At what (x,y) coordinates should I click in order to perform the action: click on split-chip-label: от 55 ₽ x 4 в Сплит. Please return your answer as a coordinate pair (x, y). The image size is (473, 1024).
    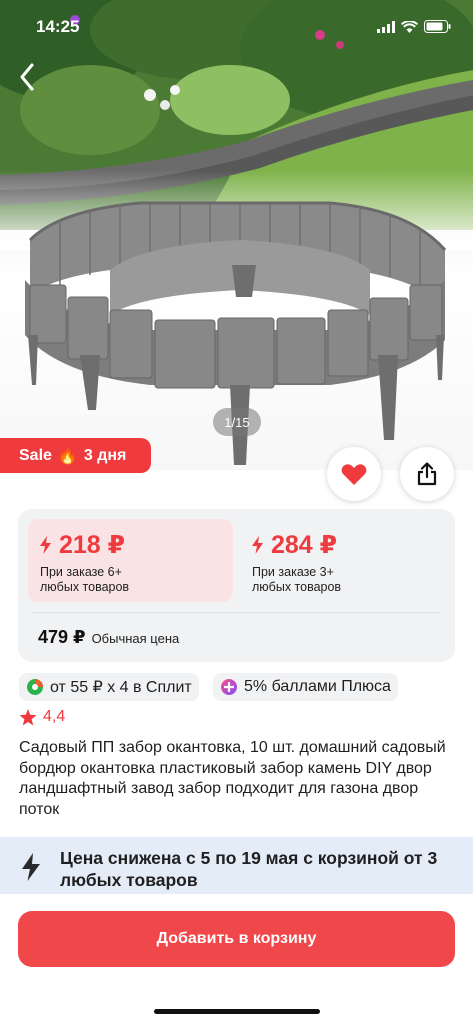
    Looking at the image, I should click on (121, 687).